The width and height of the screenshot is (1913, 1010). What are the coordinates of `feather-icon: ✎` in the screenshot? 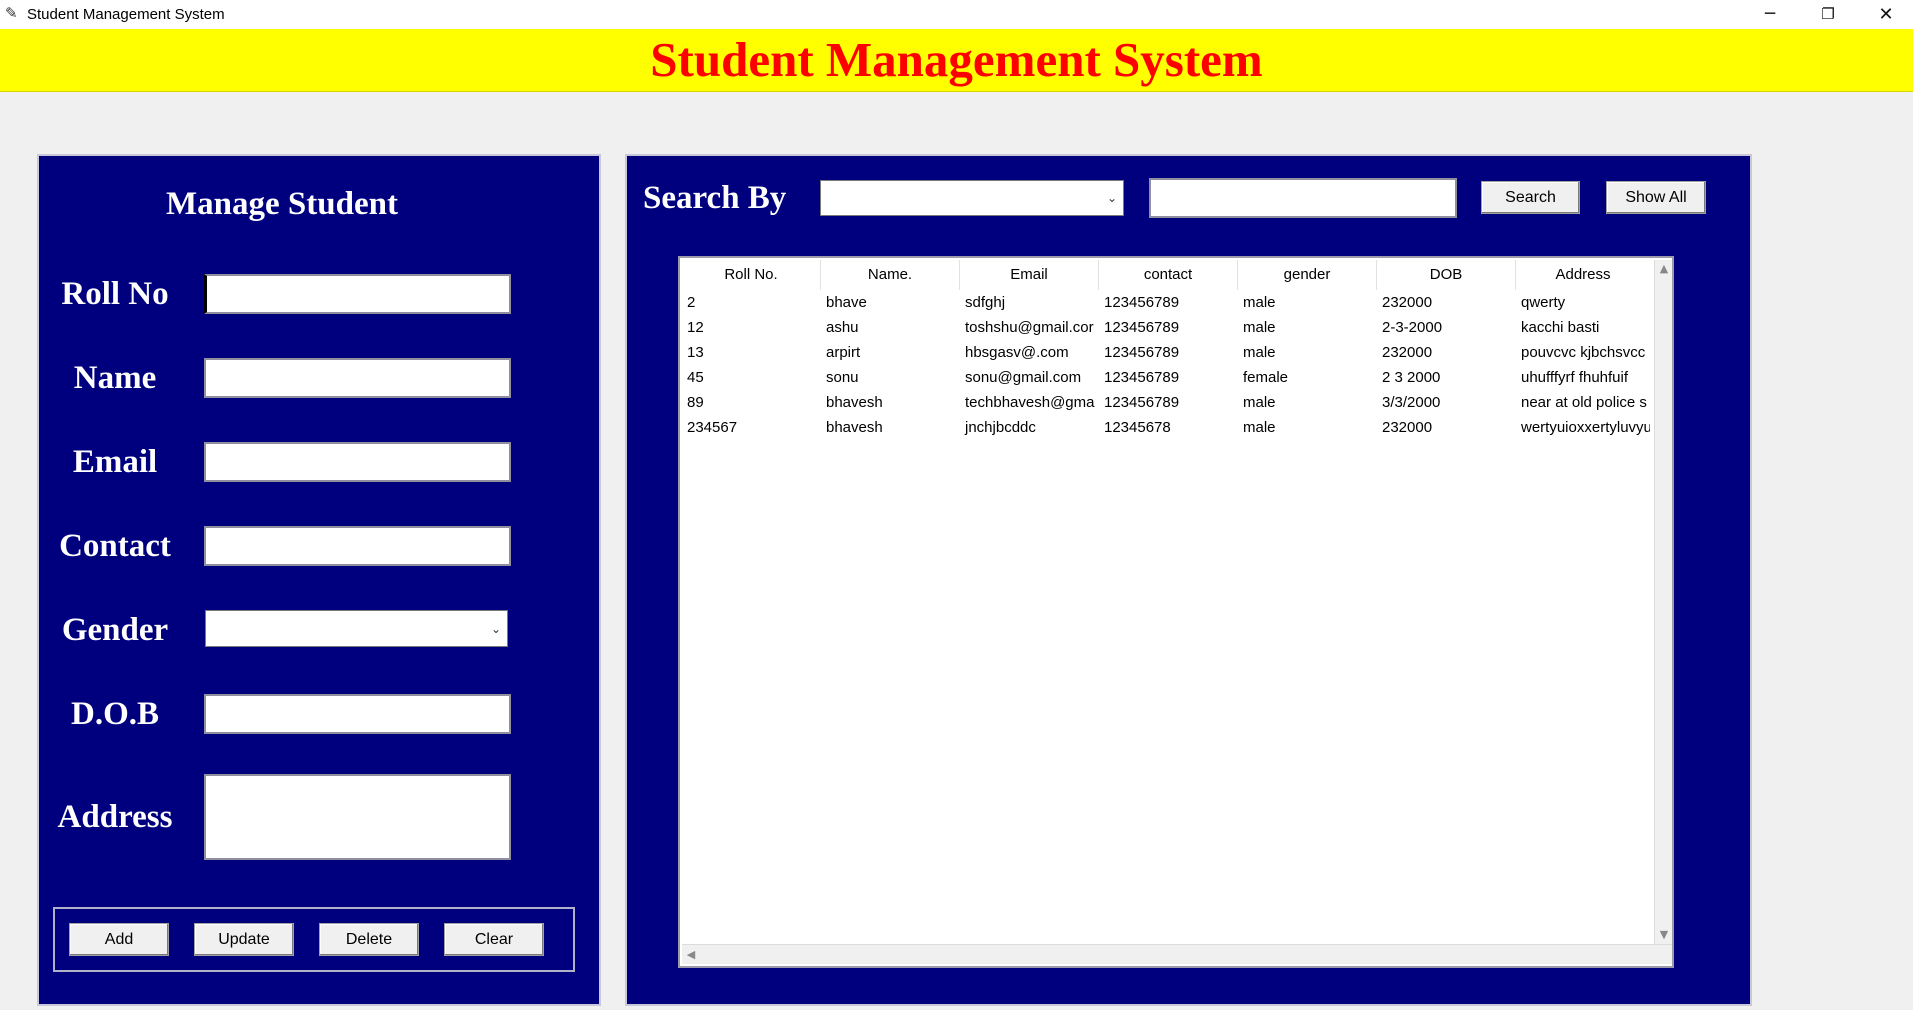 It's located at (11, 13).